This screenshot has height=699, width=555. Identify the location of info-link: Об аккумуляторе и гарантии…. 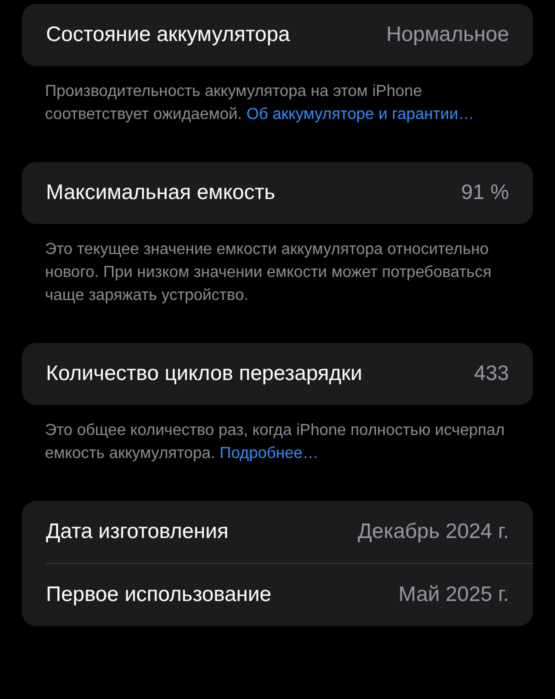
(360, 114).